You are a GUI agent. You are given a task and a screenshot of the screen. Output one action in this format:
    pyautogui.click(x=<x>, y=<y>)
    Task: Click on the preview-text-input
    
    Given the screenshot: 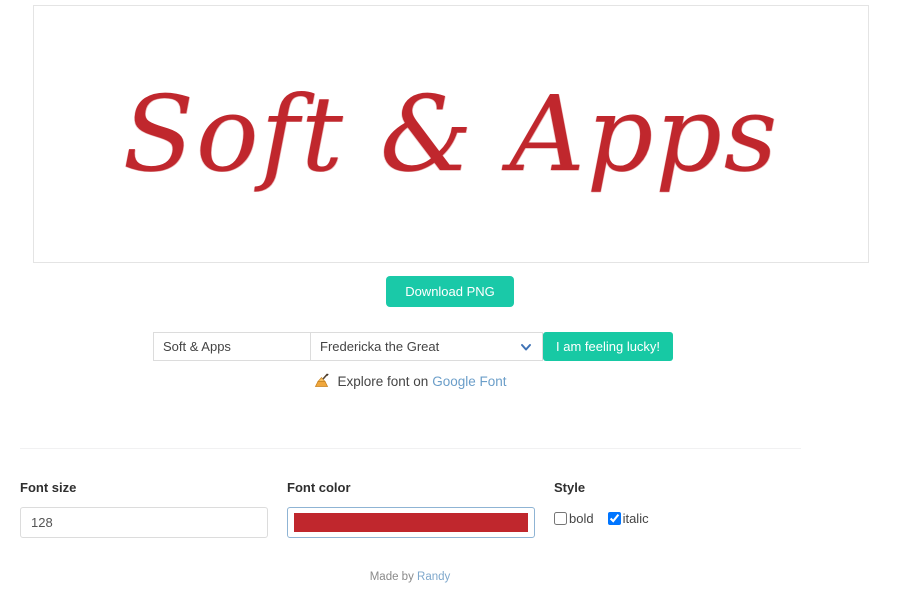 What is the action you would take?
    pyautogui.click(x=231, y=346)
    